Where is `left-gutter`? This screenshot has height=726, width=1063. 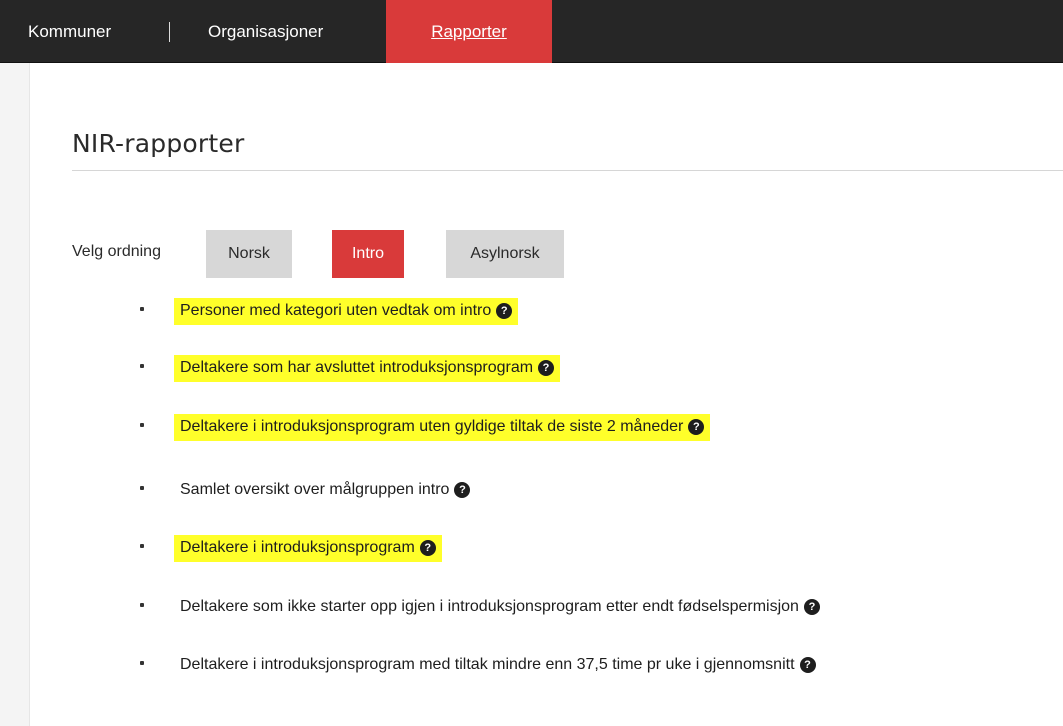
left-gutter is located at coordinates (15, 394).